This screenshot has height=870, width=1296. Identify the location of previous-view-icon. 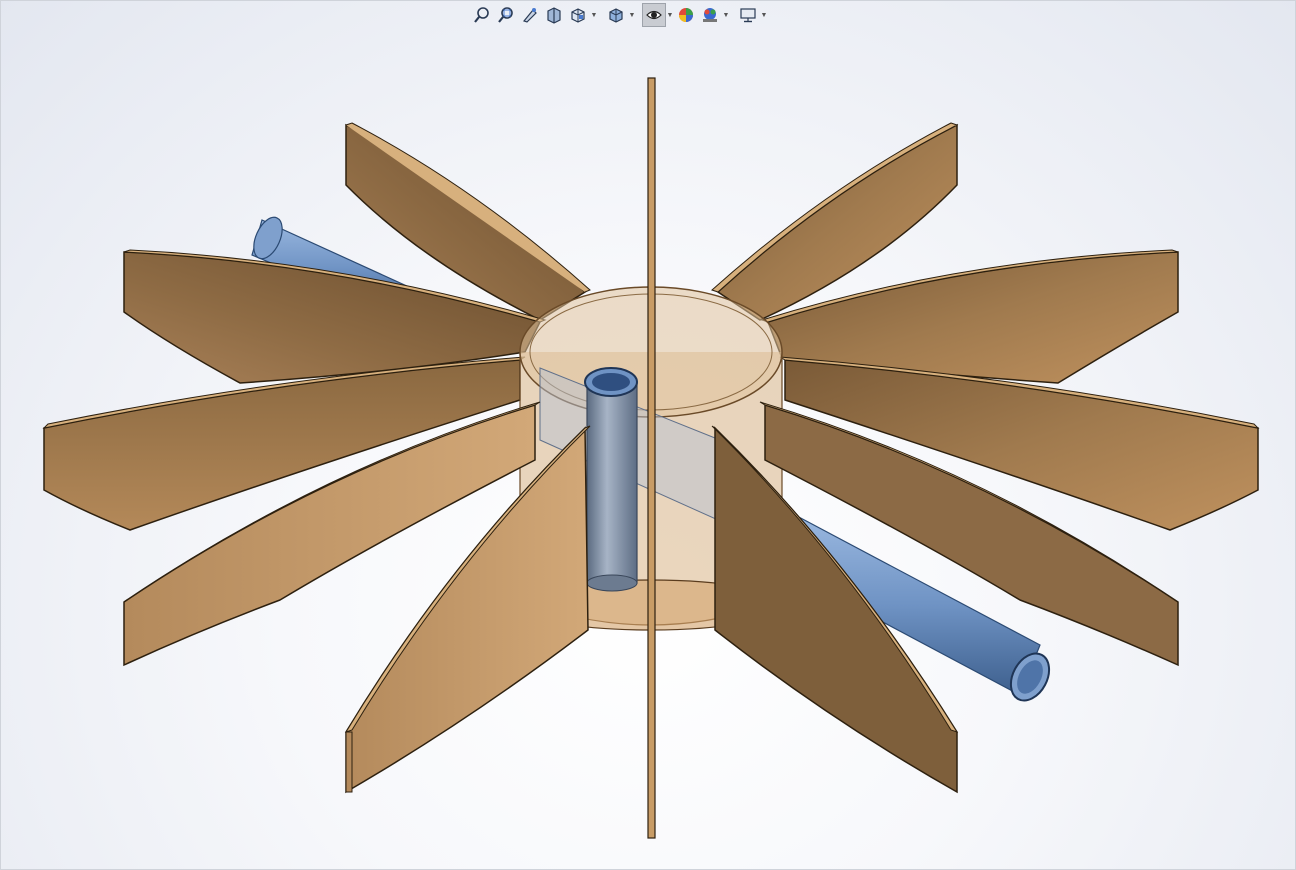
(530, 15).